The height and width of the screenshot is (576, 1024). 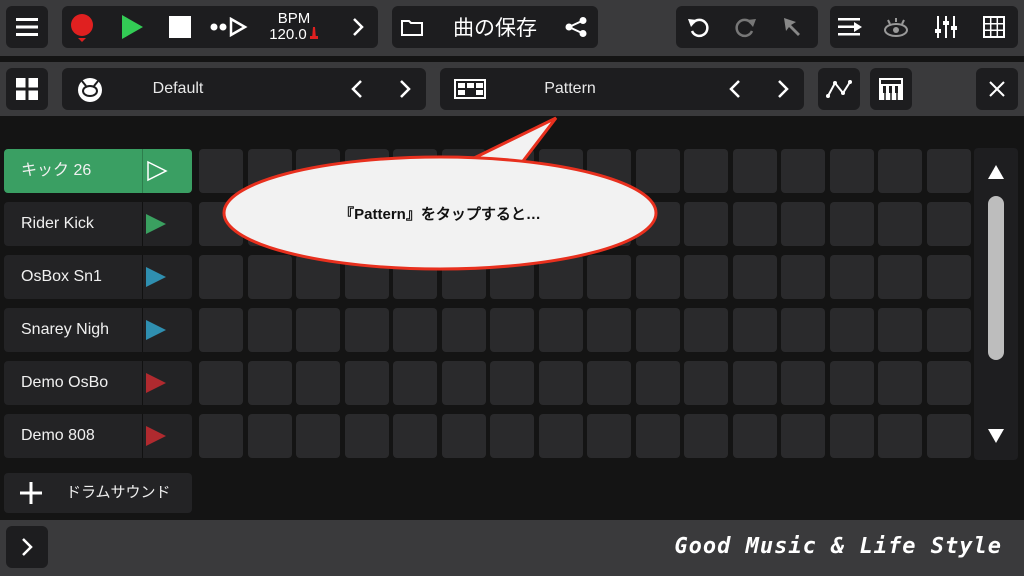 I want to click on close-panel-button, so click(x=997, y=89).